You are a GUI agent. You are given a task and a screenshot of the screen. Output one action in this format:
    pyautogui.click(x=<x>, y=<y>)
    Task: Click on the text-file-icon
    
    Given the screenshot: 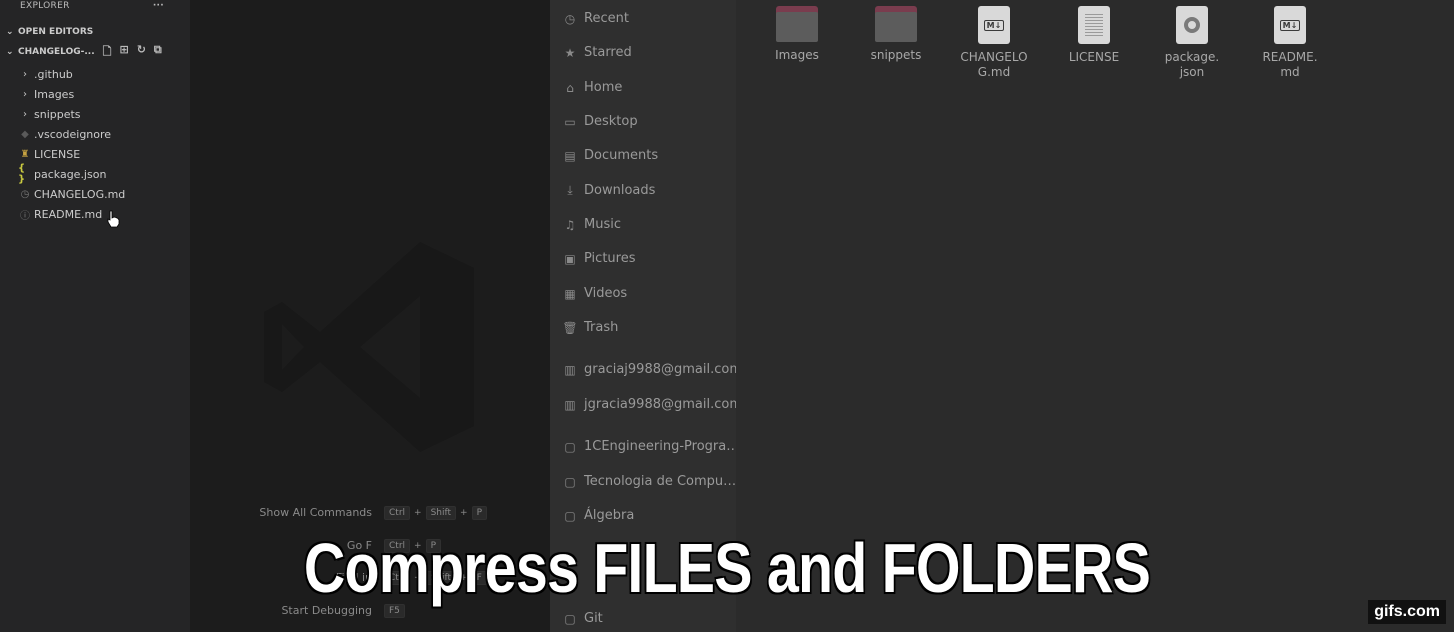 What is the action you would take?
    pyautogui.click(x=1094, y=25)
    